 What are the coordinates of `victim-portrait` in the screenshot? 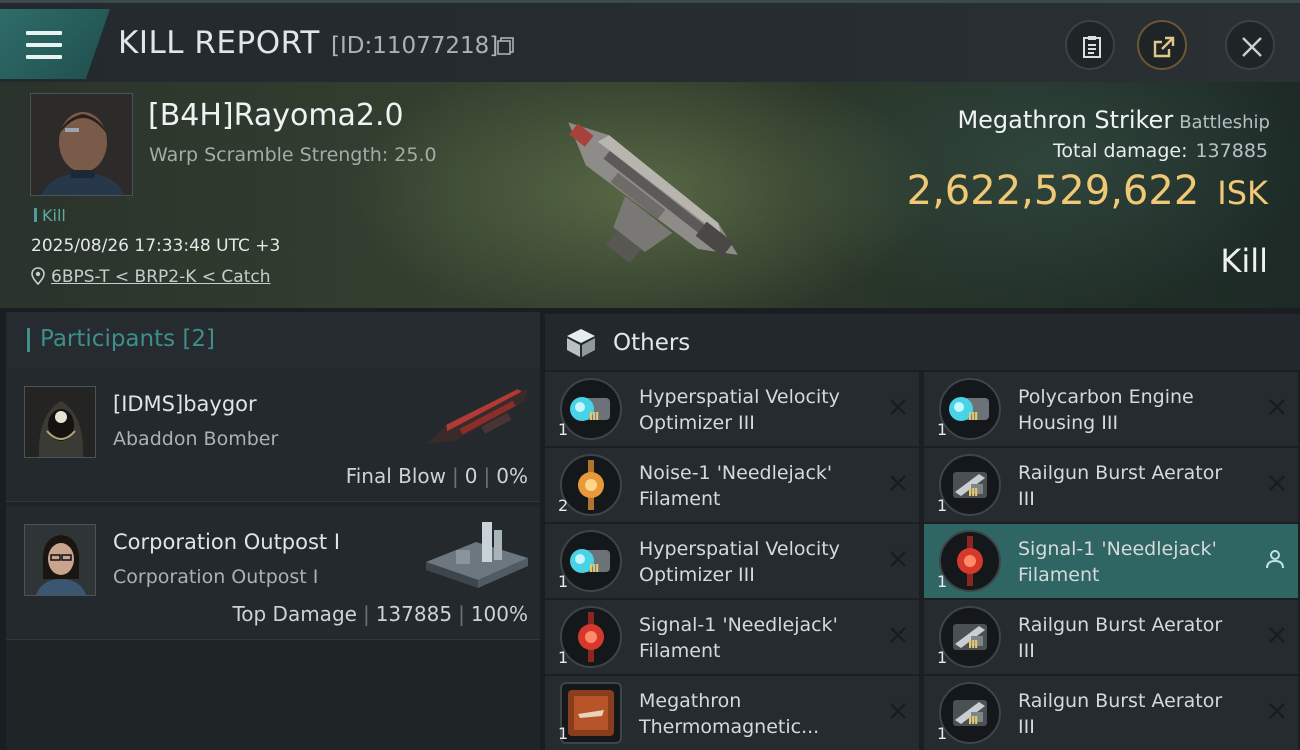 It's located at (81, 144).